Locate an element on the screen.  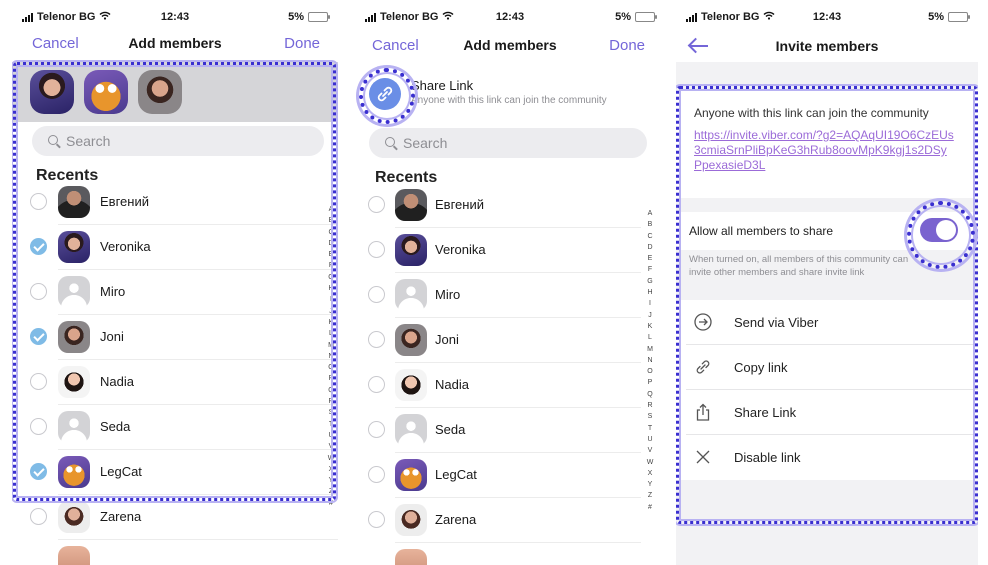
index-letter: X is located at coordinates (650, 473).